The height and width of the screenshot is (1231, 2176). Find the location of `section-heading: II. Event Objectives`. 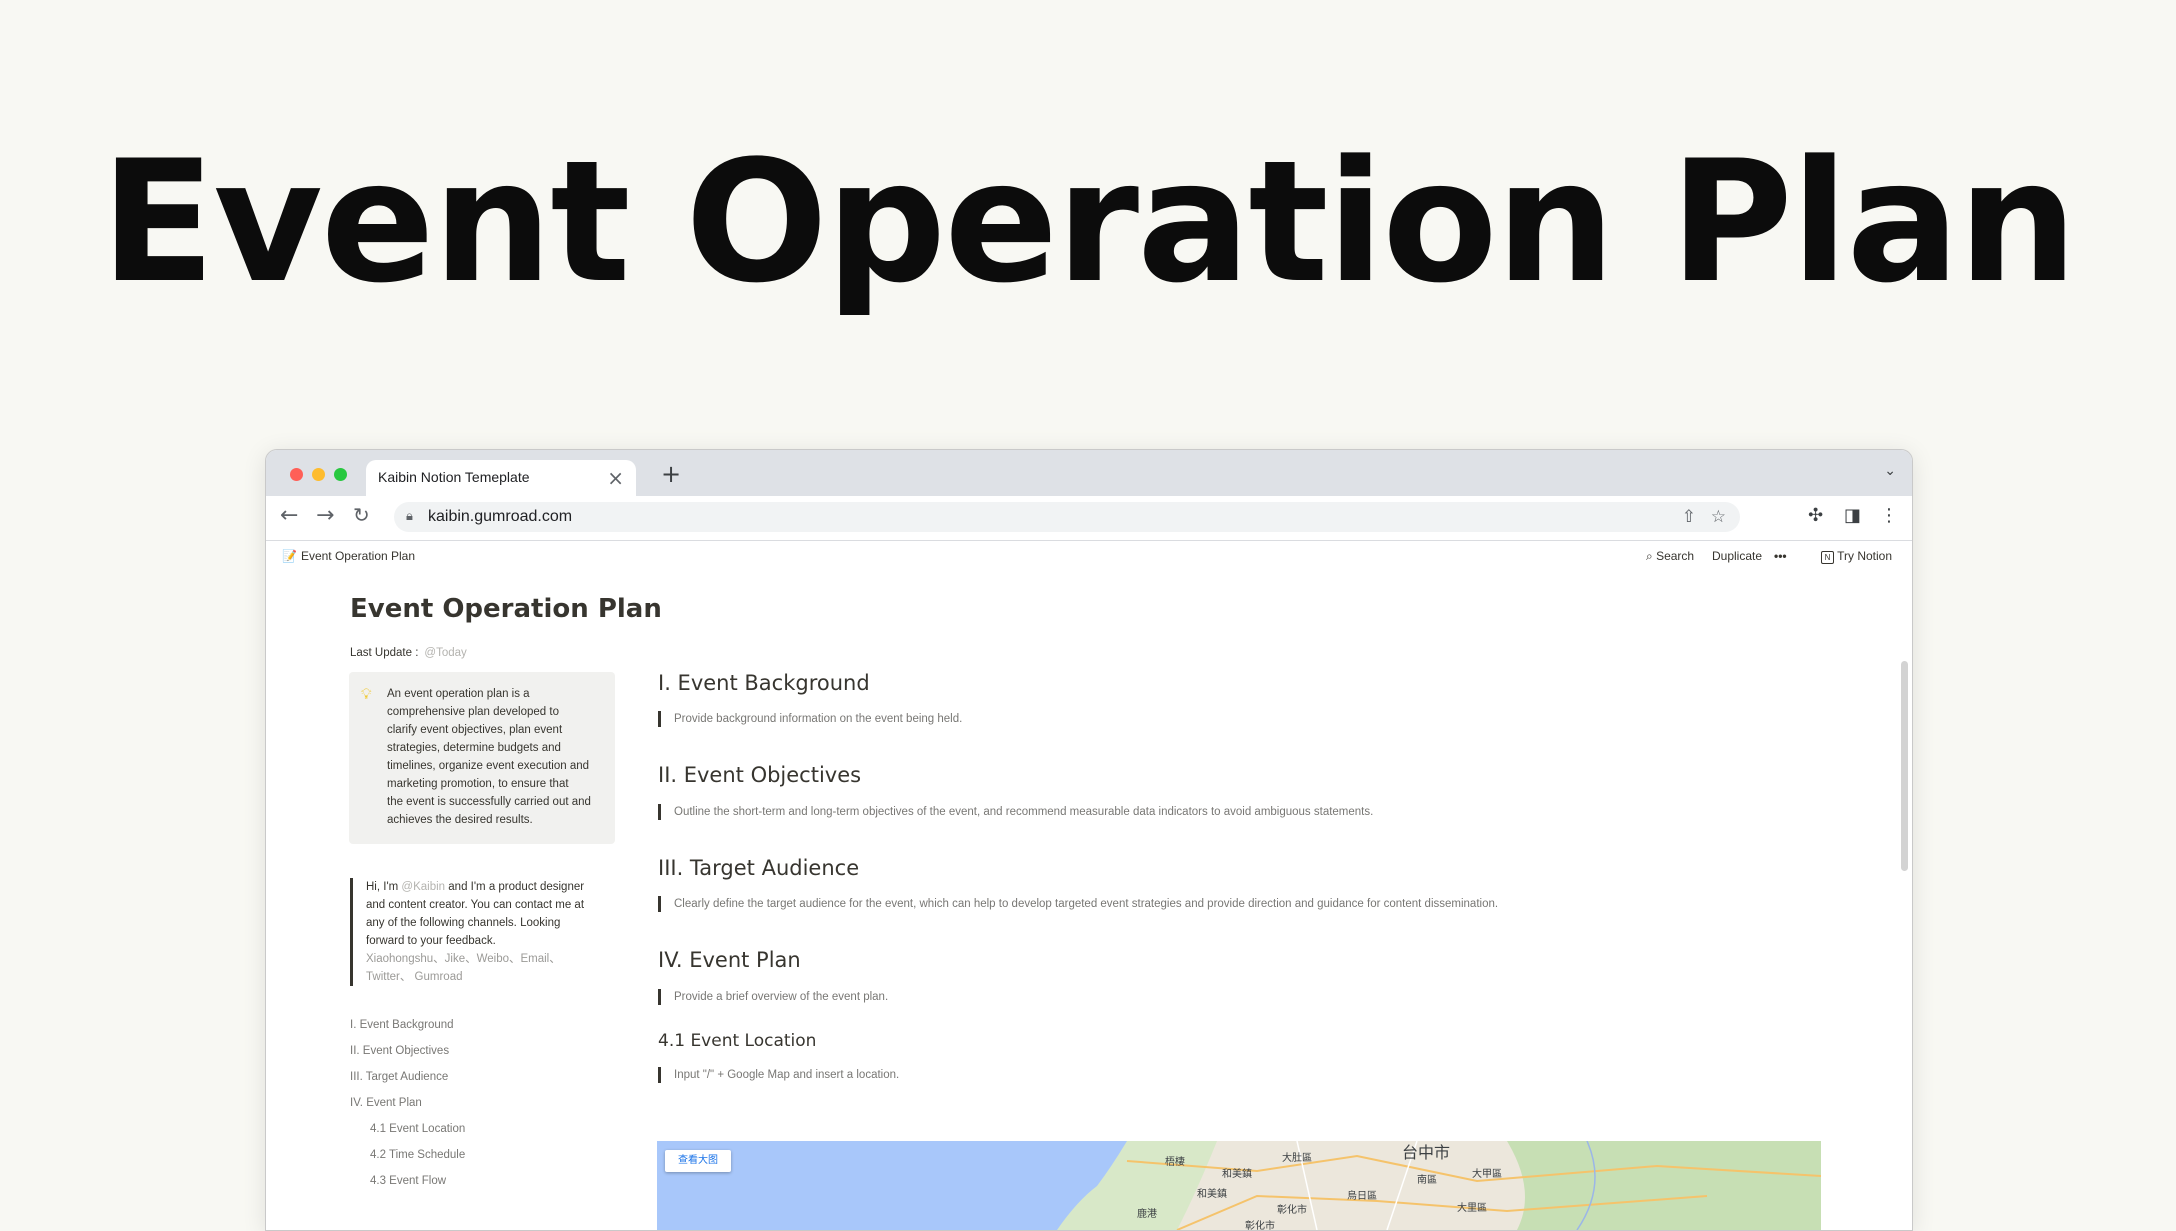

section-heading: II. Event Objectives is located at coordinates (760, 775).